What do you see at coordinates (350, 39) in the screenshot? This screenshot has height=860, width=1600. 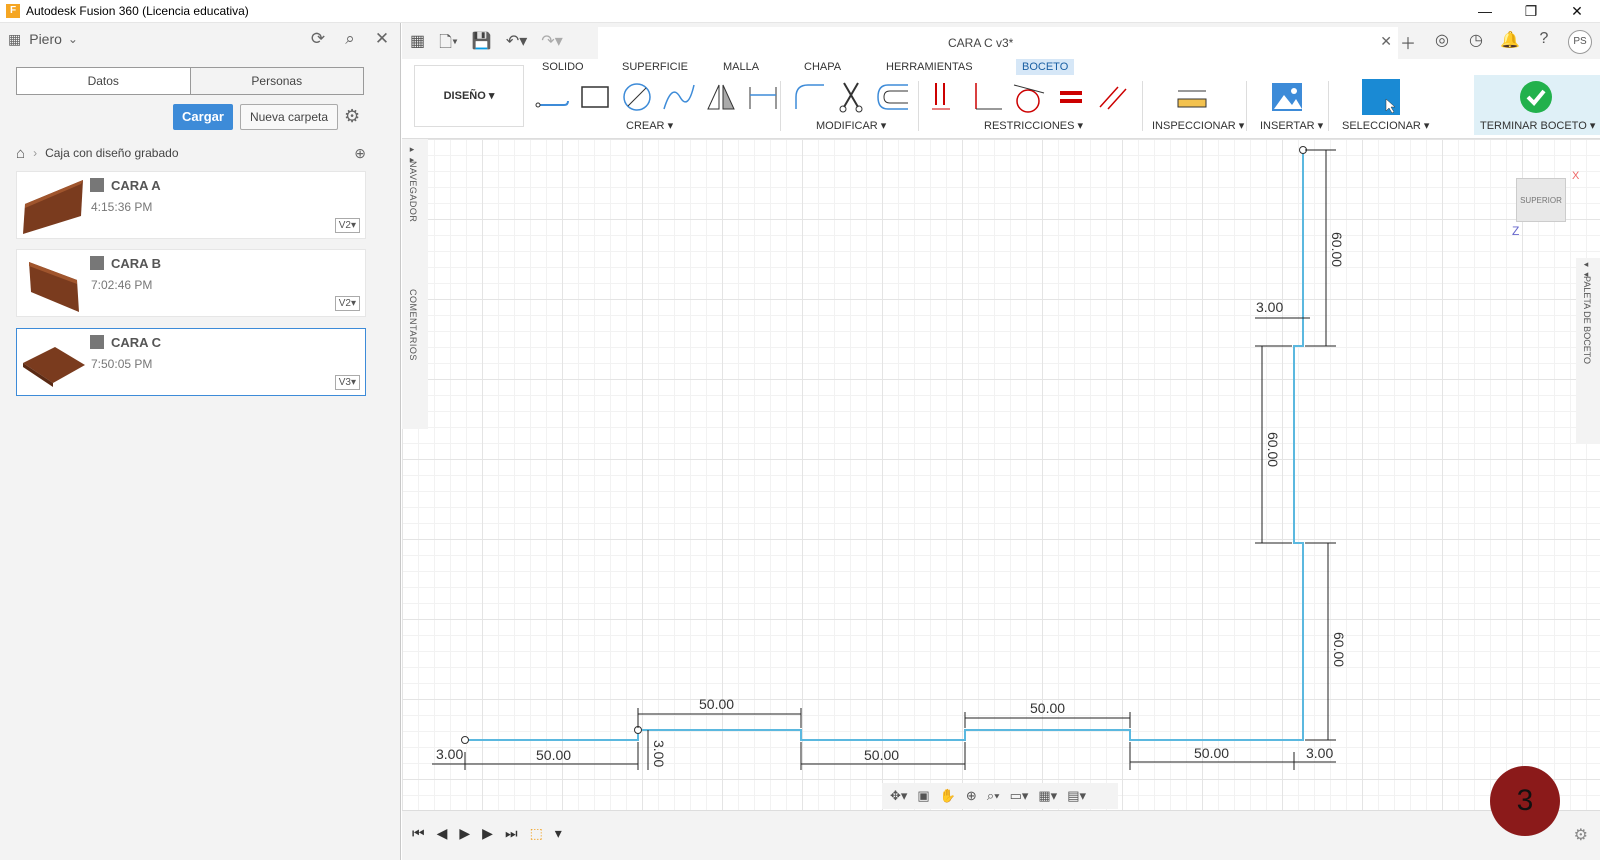 I see `search-icon: ⌕` at bounding box center [350, 39].